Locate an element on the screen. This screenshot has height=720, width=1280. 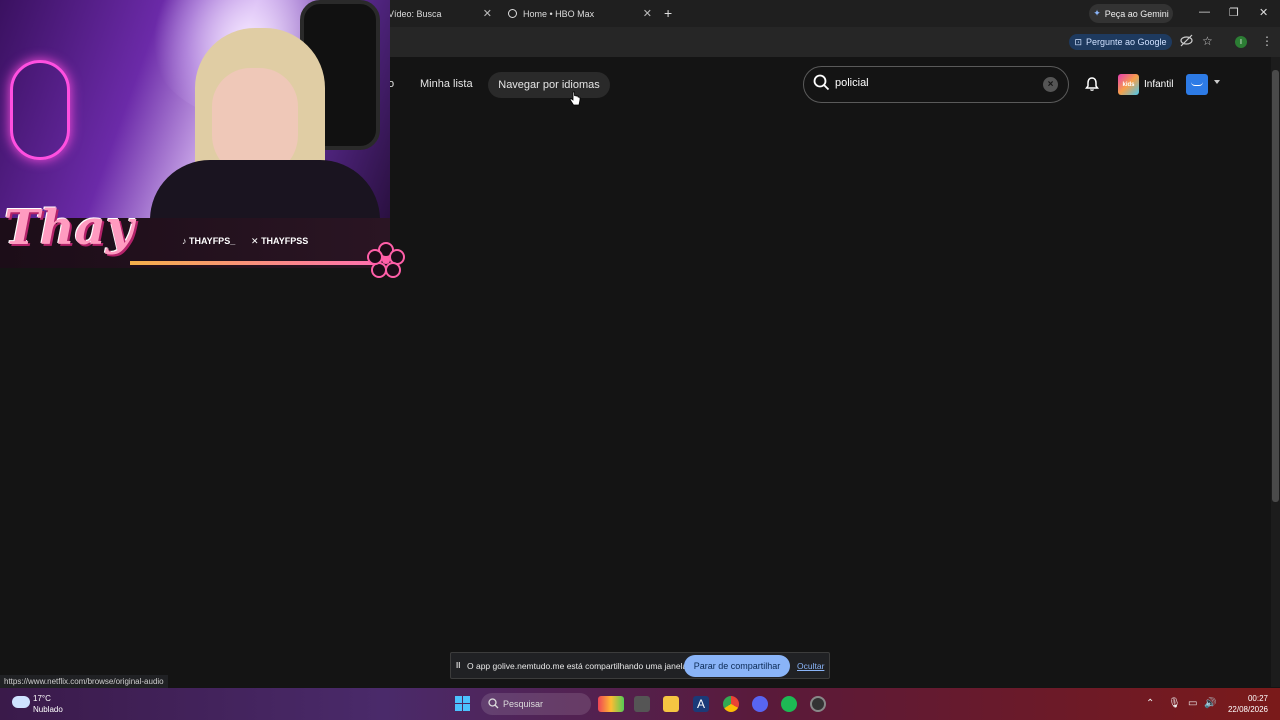
x-handle: ✕ THAYFPSS is located at coordinates (279, 241).